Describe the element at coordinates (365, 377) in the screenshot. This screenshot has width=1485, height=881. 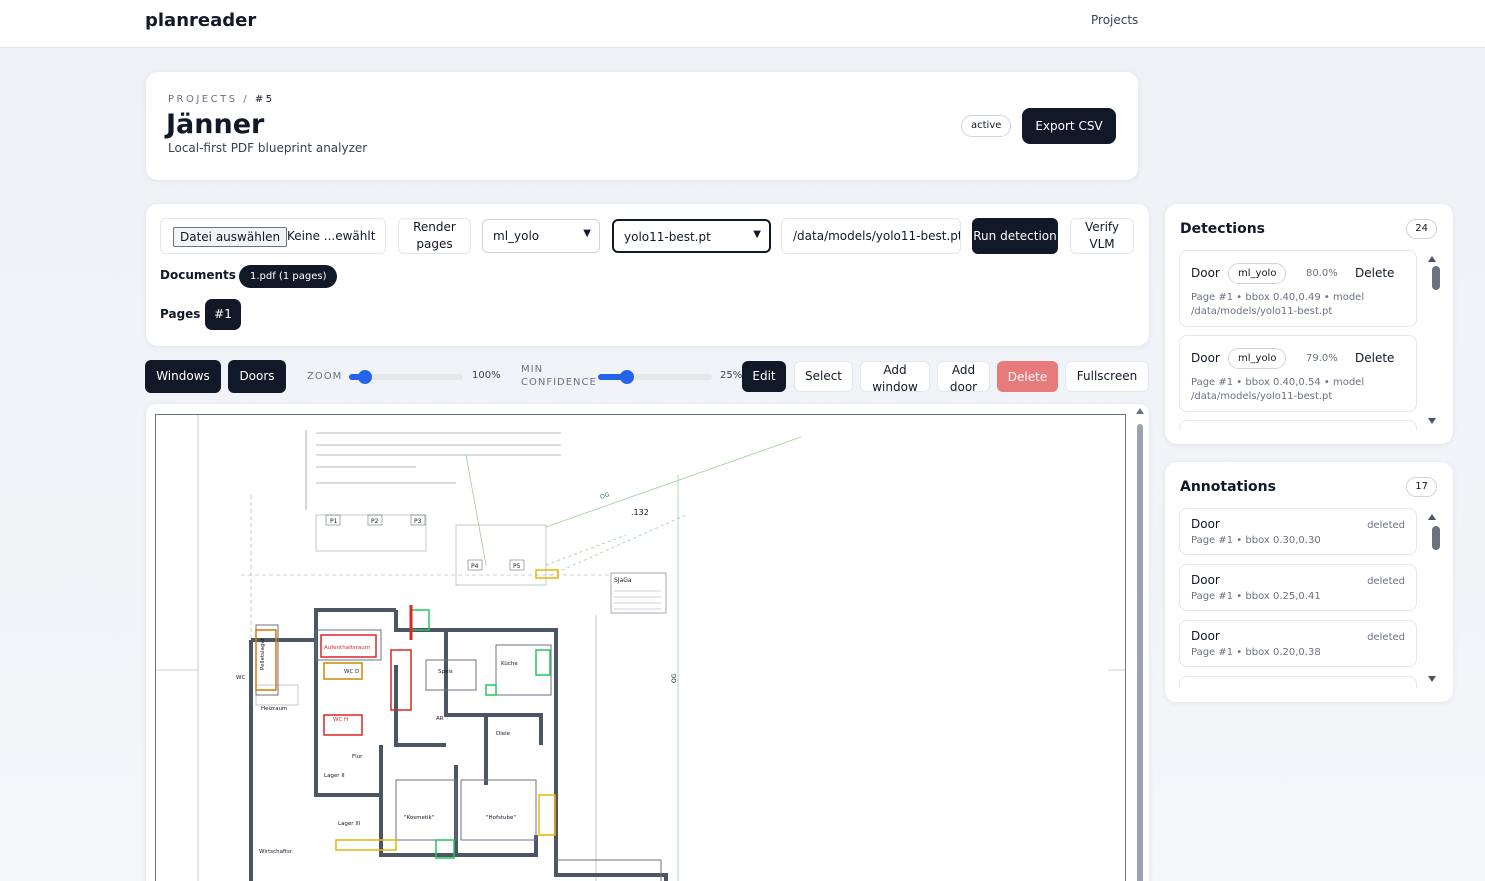
I see `zoom-slider-handle` at that location.